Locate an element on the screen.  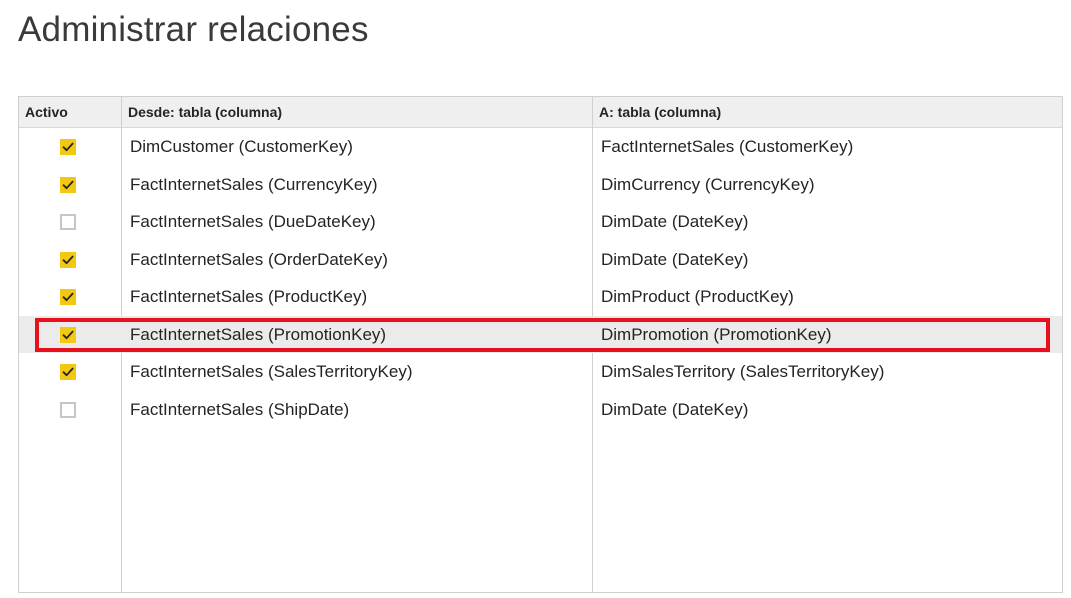
to-table-column: DimPromotion (PromotionKey) is located at coordinates (716, 334).